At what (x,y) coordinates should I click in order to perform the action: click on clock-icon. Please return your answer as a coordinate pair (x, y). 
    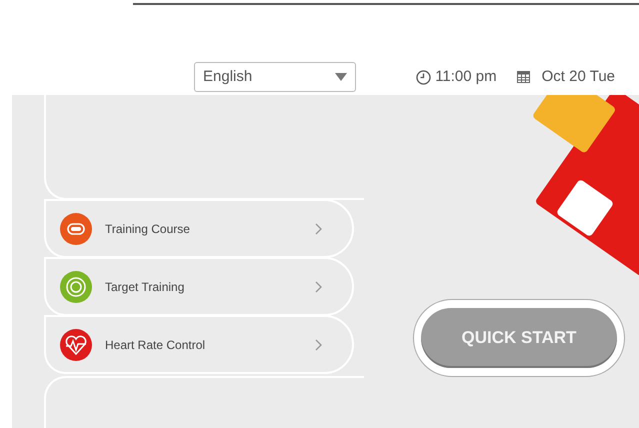
    Looking at the image, I should click on (424, 77).